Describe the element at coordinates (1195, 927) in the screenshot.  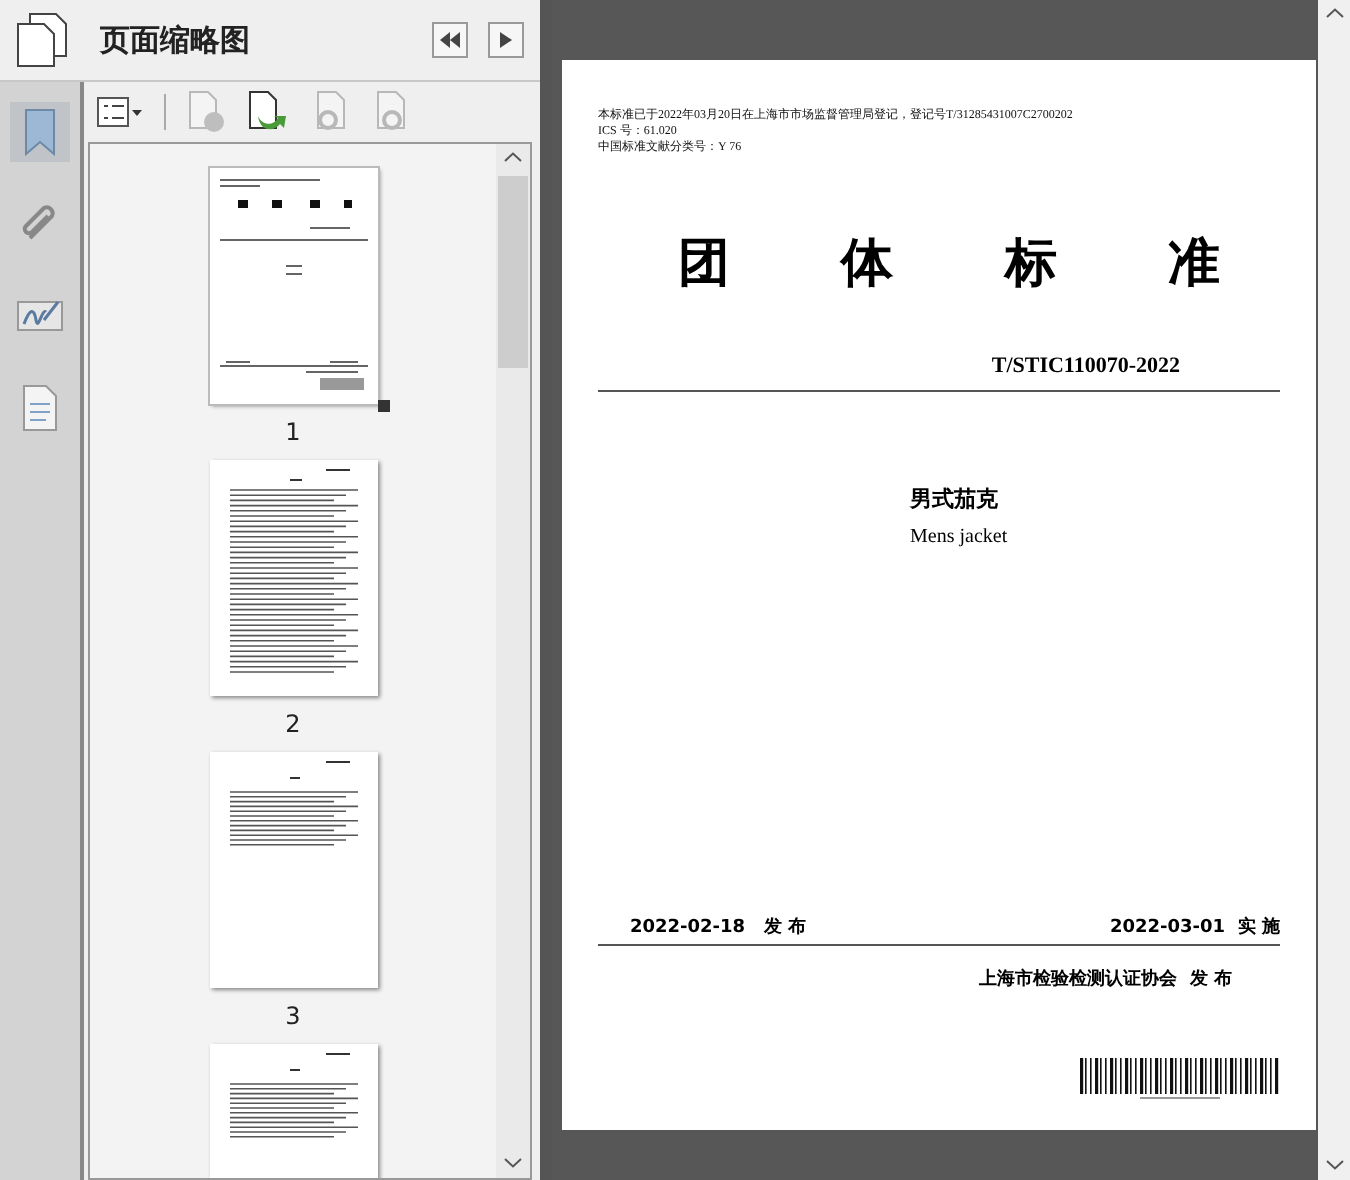
I see `effective-date: 2022-03-01 实 施` at that location.